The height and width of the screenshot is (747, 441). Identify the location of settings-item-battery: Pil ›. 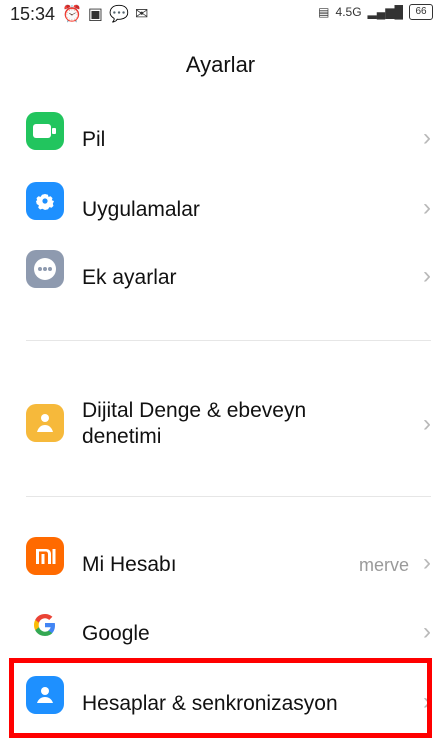
(220, 140).